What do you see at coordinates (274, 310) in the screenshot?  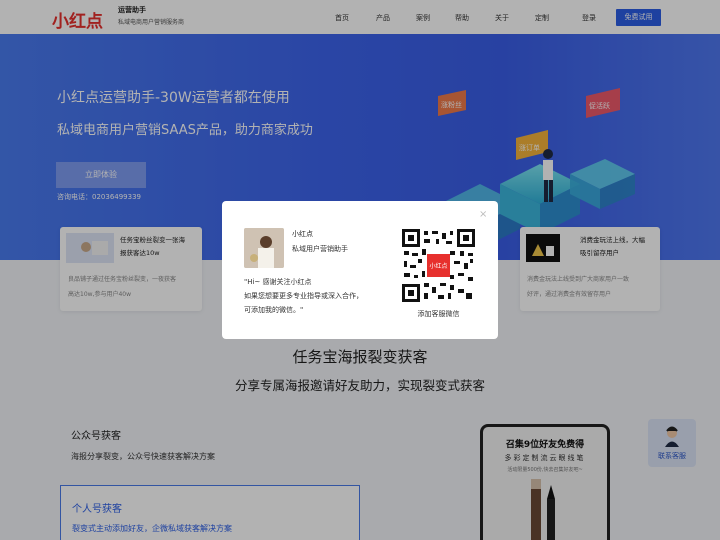 I see `greeting-line-3: 可添加我的微信。"` at bounding box center [274, 310].